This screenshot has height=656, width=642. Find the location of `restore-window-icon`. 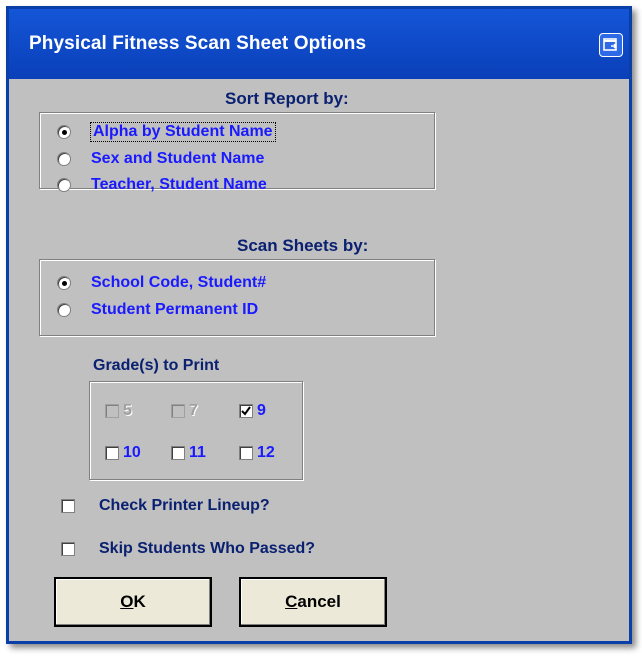

restore-window-icon is located at coordinates (611, 45).